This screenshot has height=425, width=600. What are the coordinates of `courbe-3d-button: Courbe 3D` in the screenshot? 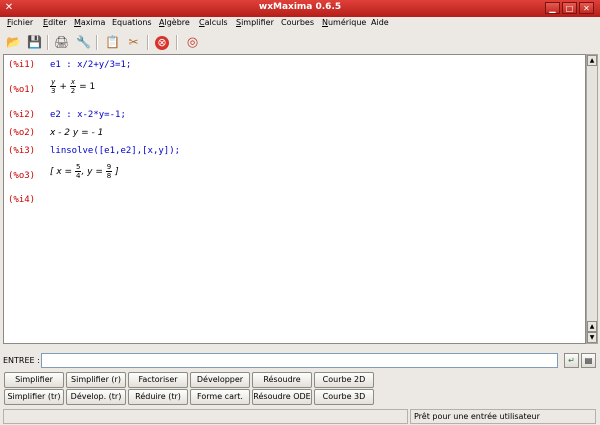 It's located at (344, 397).